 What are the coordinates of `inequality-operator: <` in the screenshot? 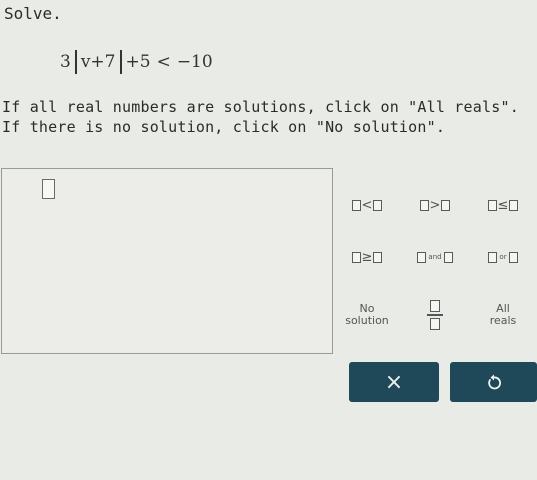 It's located at (163, 62).